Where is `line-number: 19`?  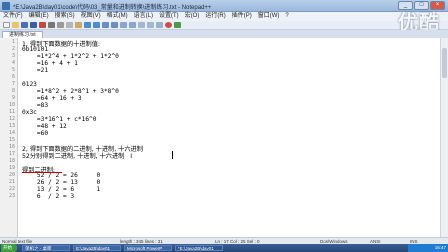
line-number: 19 is located at coordinates (11, 168).